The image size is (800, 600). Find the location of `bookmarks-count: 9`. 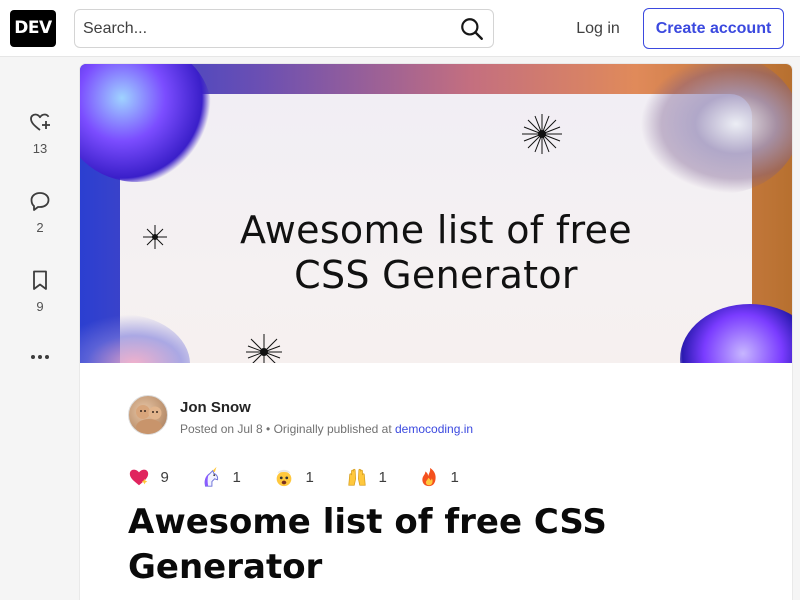

bookmarks-count: 9 is located at coordinates (40, 306).